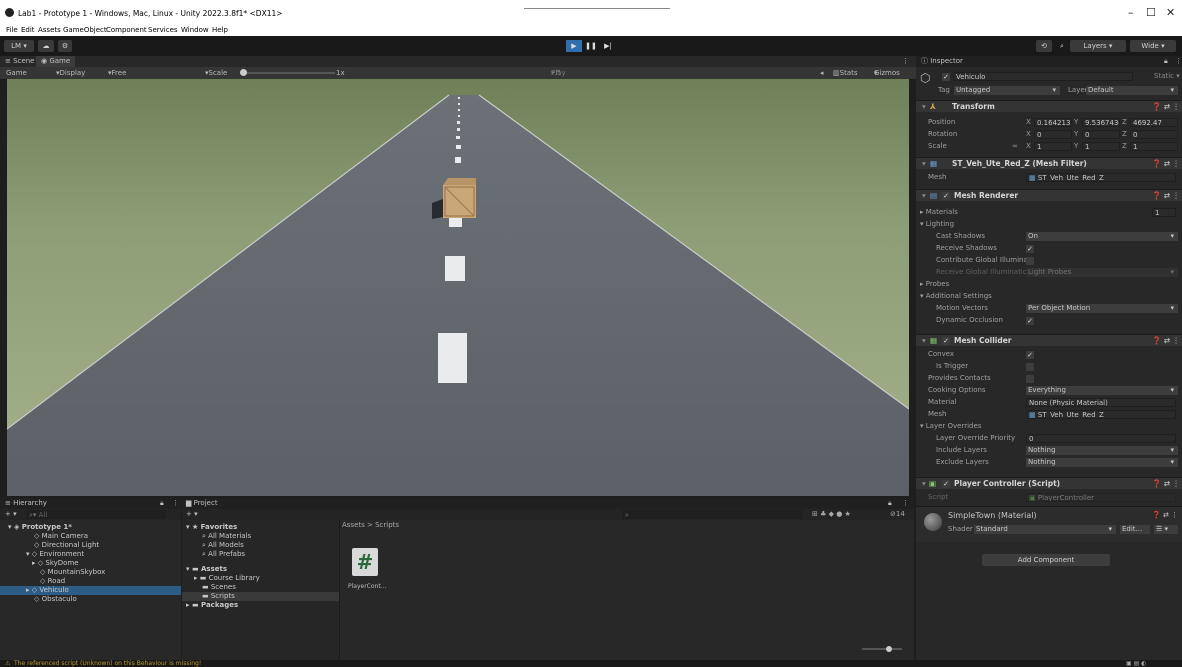 The height and width of the screenshot is (667, 1182). Describe the element at coordinates (712, 514) in the screenshot. I see `project-search-input: ⌕` at that location.